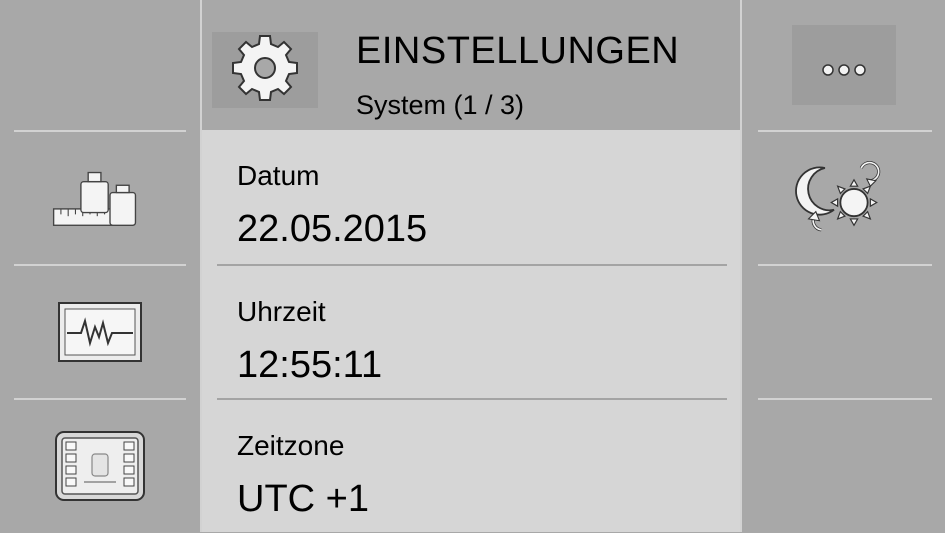 This screenshot has width=945, height=533. Describe the element at coordinates (332, 229) in the screenshot. I see `setting-value: 22.05.2015` at that location.